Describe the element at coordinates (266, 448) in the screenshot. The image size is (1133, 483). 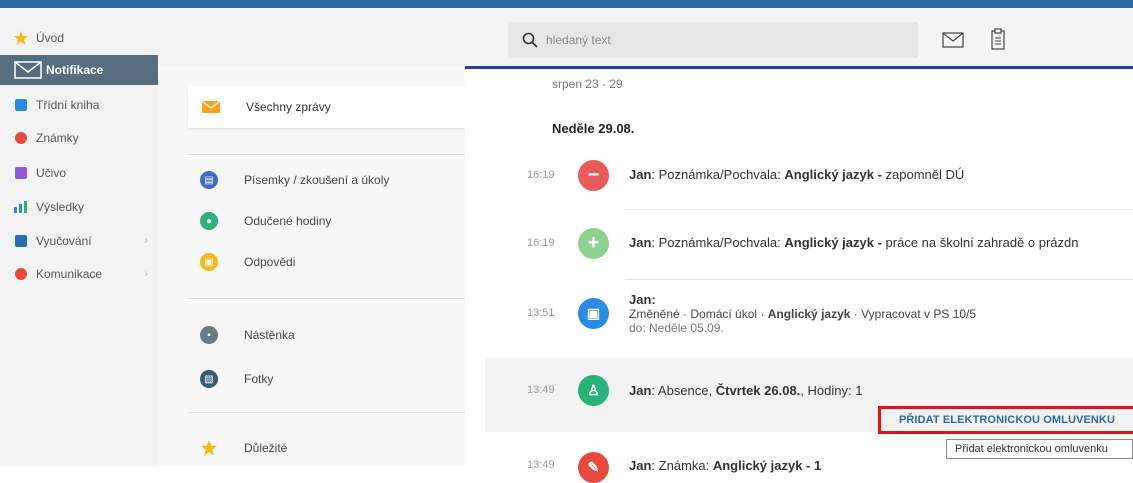
I see `filter-label: Důležité` at that location.